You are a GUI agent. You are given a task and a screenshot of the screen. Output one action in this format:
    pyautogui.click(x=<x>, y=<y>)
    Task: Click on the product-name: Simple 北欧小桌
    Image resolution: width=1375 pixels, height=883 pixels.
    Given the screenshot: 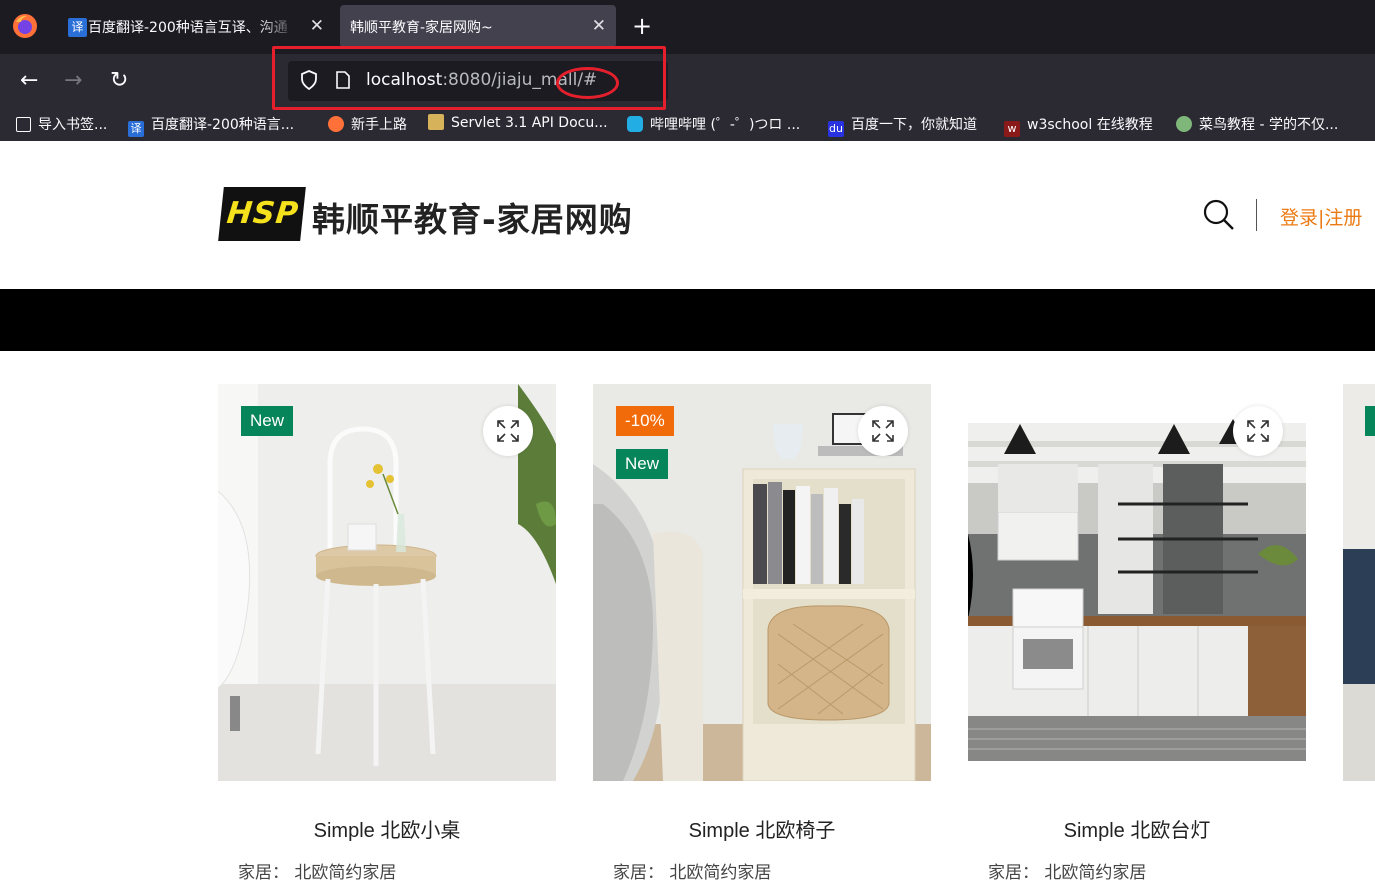 What is the action you would take?
    pyautogui.click(x=387, y=828)
    